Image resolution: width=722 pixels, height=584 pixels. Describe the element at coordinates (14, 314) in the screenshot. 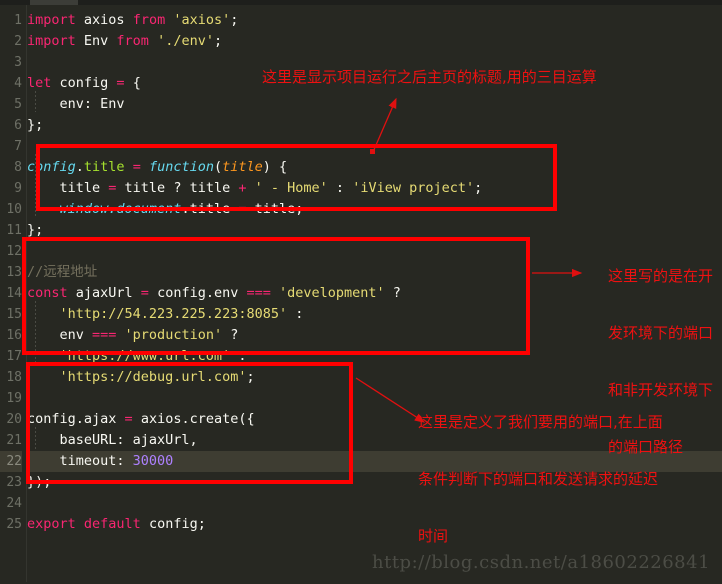

I see `line-number: 15` at that location.